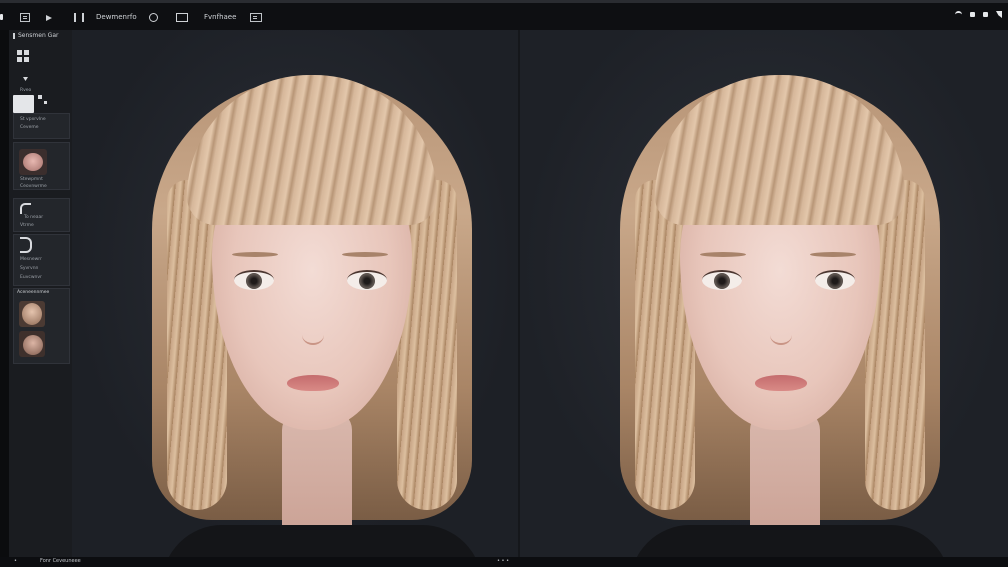 This screenshot has width=1008, height=567. Describe the element at coordinates (27, 225) in the screenshot. I see `layer-3-sublabel: Vtrme` at that location.